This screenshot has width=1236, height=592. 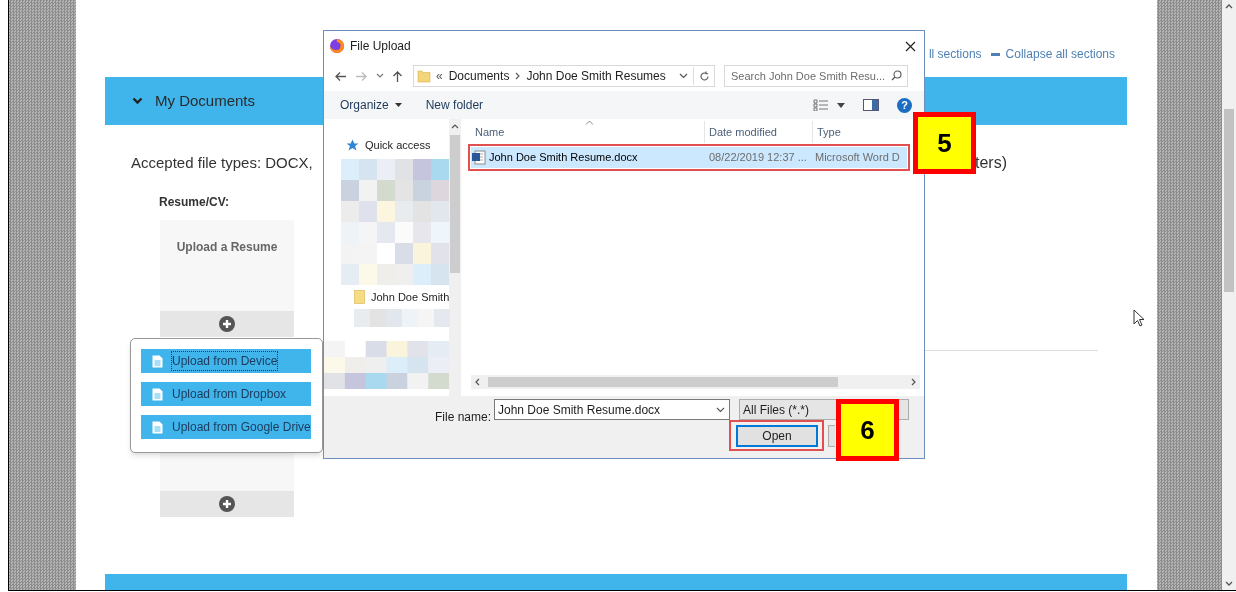 What do you see at coordinates (518, 76) in the screenshot?
I see `chevron-right-icon` at bounding box center [518, 76].